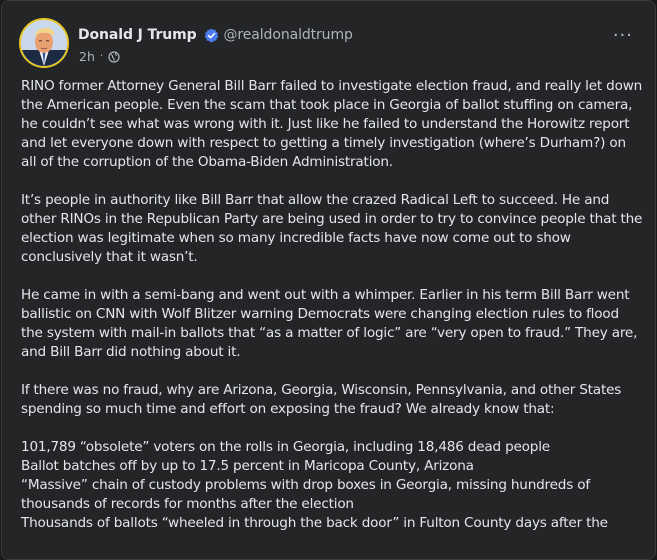  What do you see at coordinates (137, 35) in the screenshot?
I see `author-name: Donald J Trump` at bounding box center [137, 35].